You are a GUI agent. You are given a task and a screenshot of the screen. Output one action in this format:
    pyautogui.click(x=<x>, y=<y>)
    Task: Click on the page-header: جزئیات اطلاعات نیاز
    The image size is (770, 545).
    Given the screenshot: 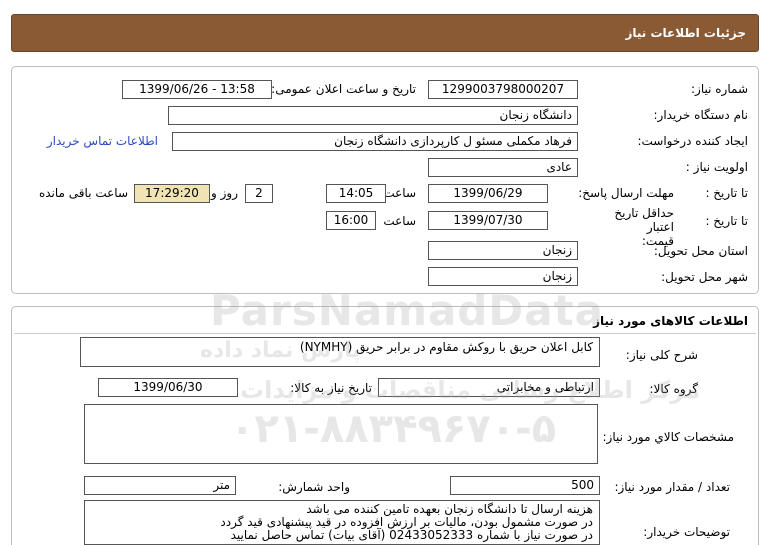 What is the action you would take?
    pyautogui.click(x=385, y=33)
    